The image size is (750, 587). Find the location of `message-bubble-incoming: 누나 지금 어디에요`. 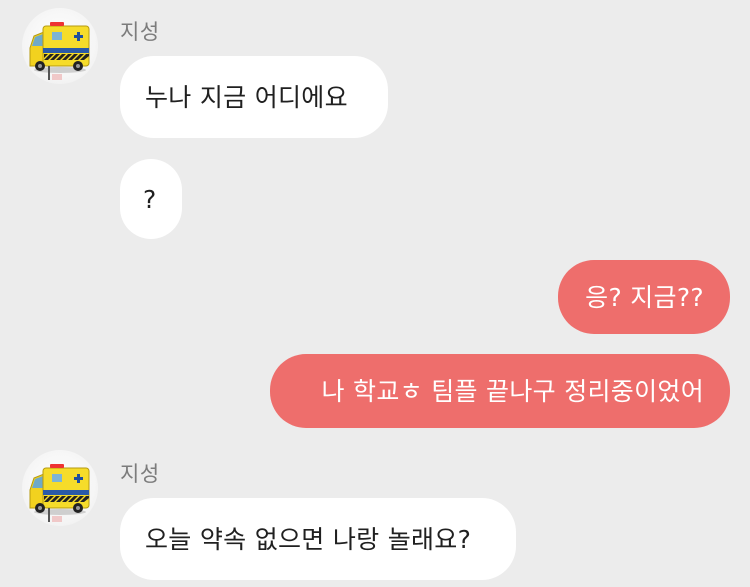

message-bubble-incoming: 누나 지금 어디에요 is located at coordinates (254, 97).